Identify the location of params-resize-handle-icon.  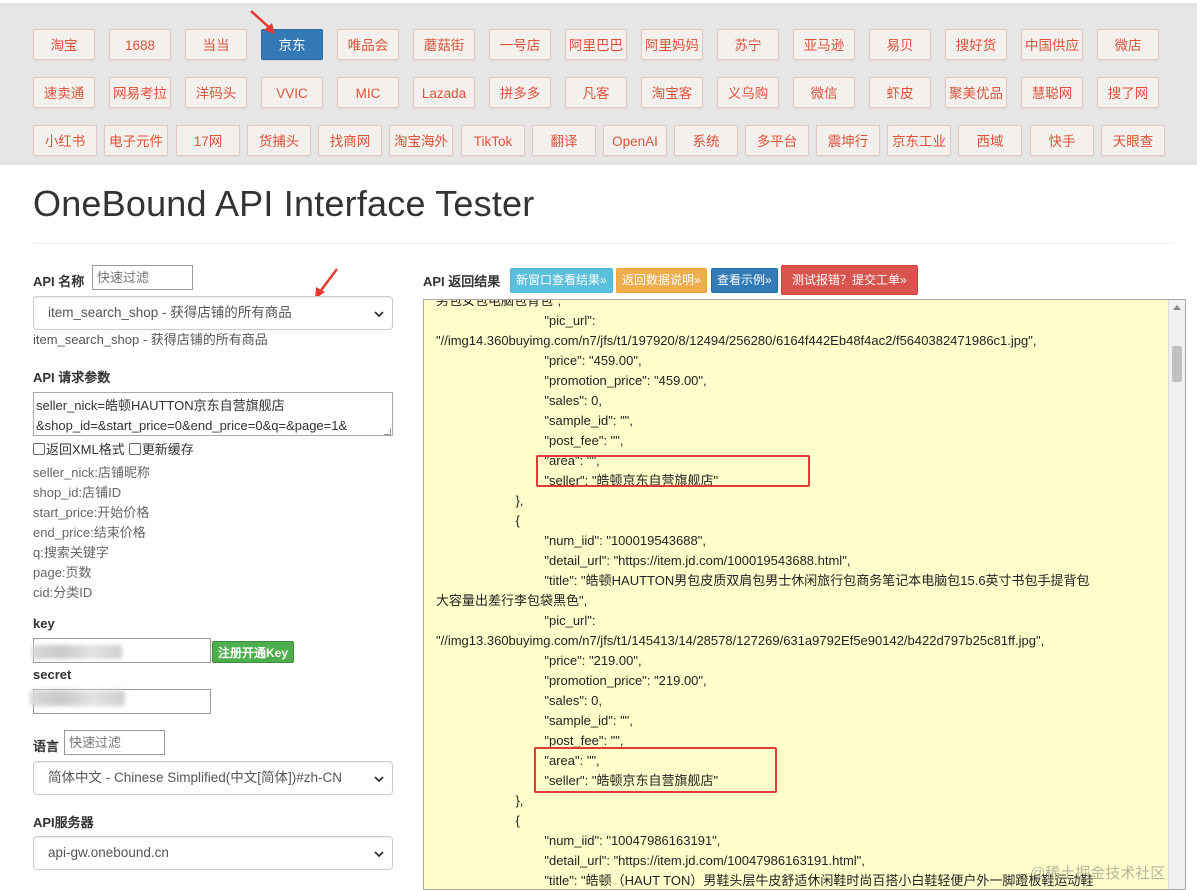
(387, 431).